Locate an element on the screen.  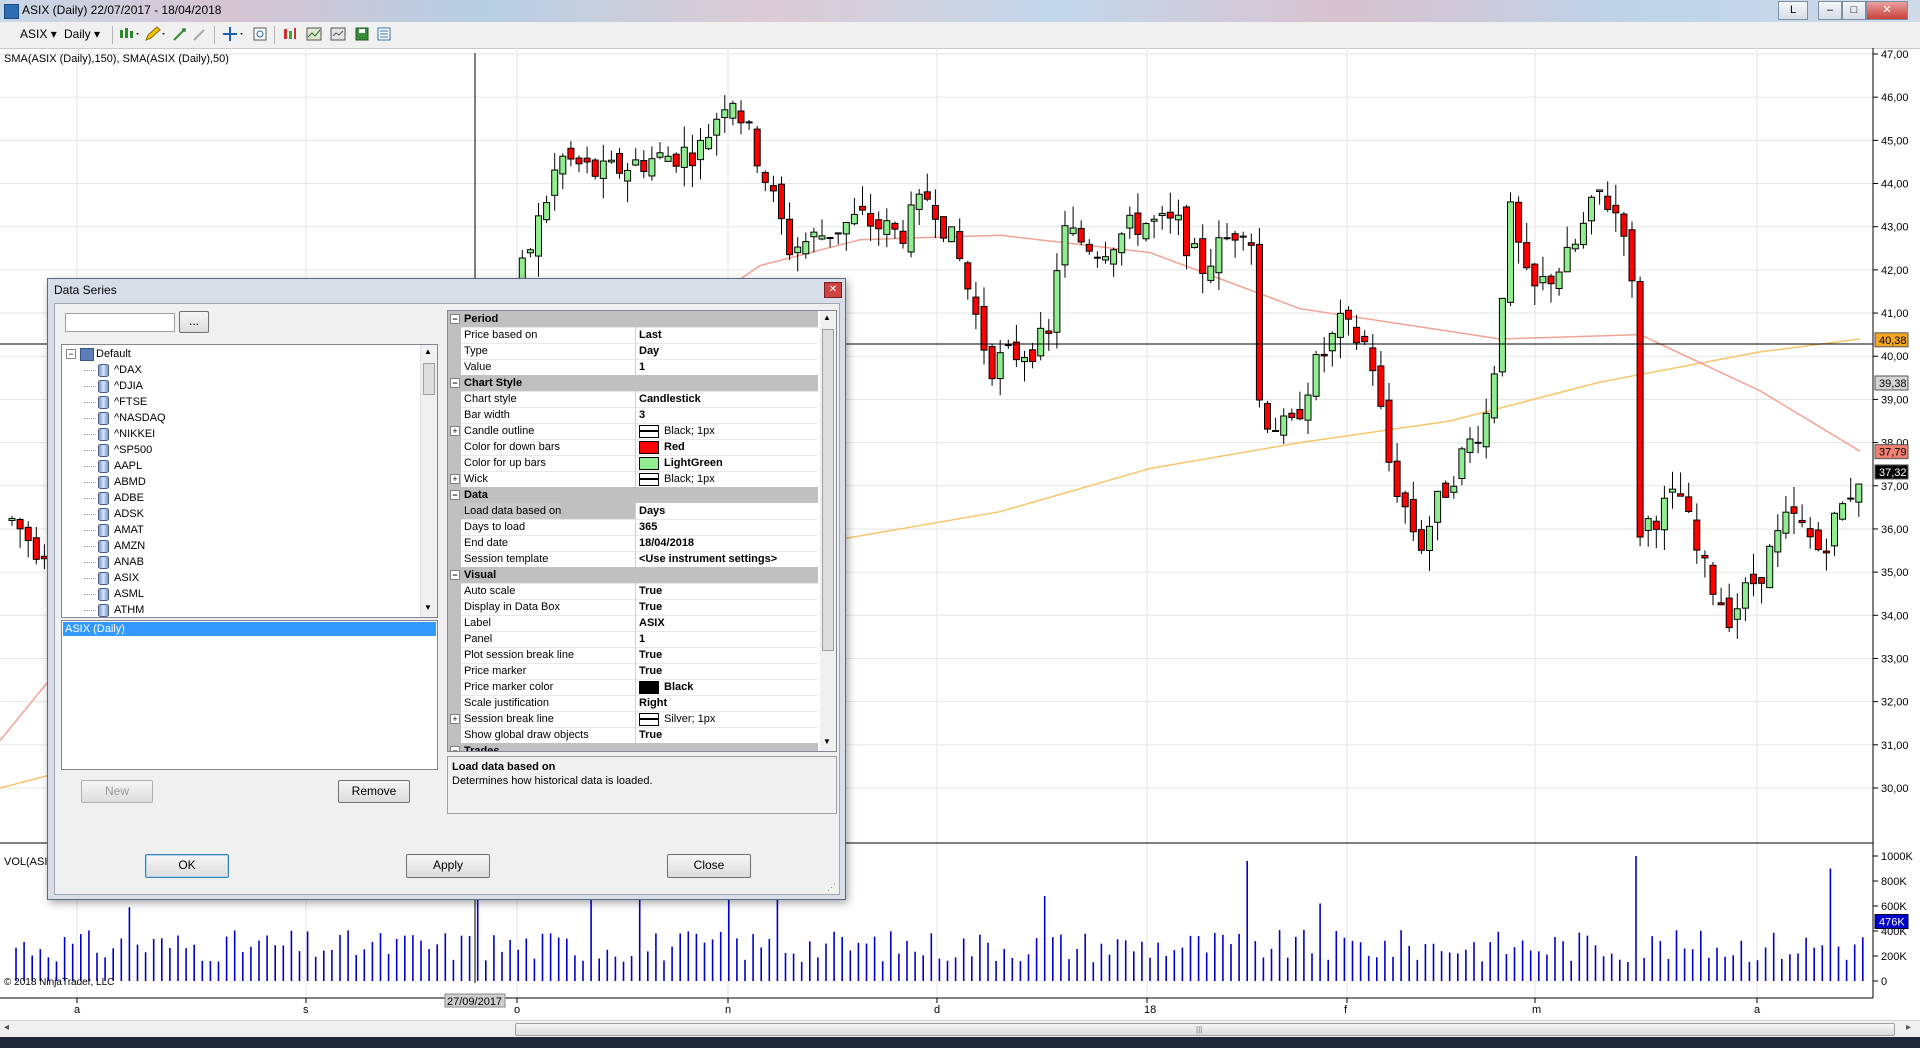
property-row: Value 1 is located at coordinates (633, 367).